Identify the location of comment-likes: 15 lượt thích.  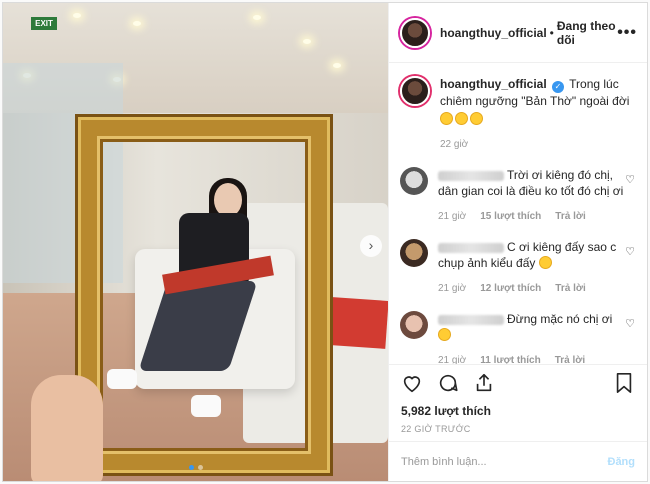
(510, 217).